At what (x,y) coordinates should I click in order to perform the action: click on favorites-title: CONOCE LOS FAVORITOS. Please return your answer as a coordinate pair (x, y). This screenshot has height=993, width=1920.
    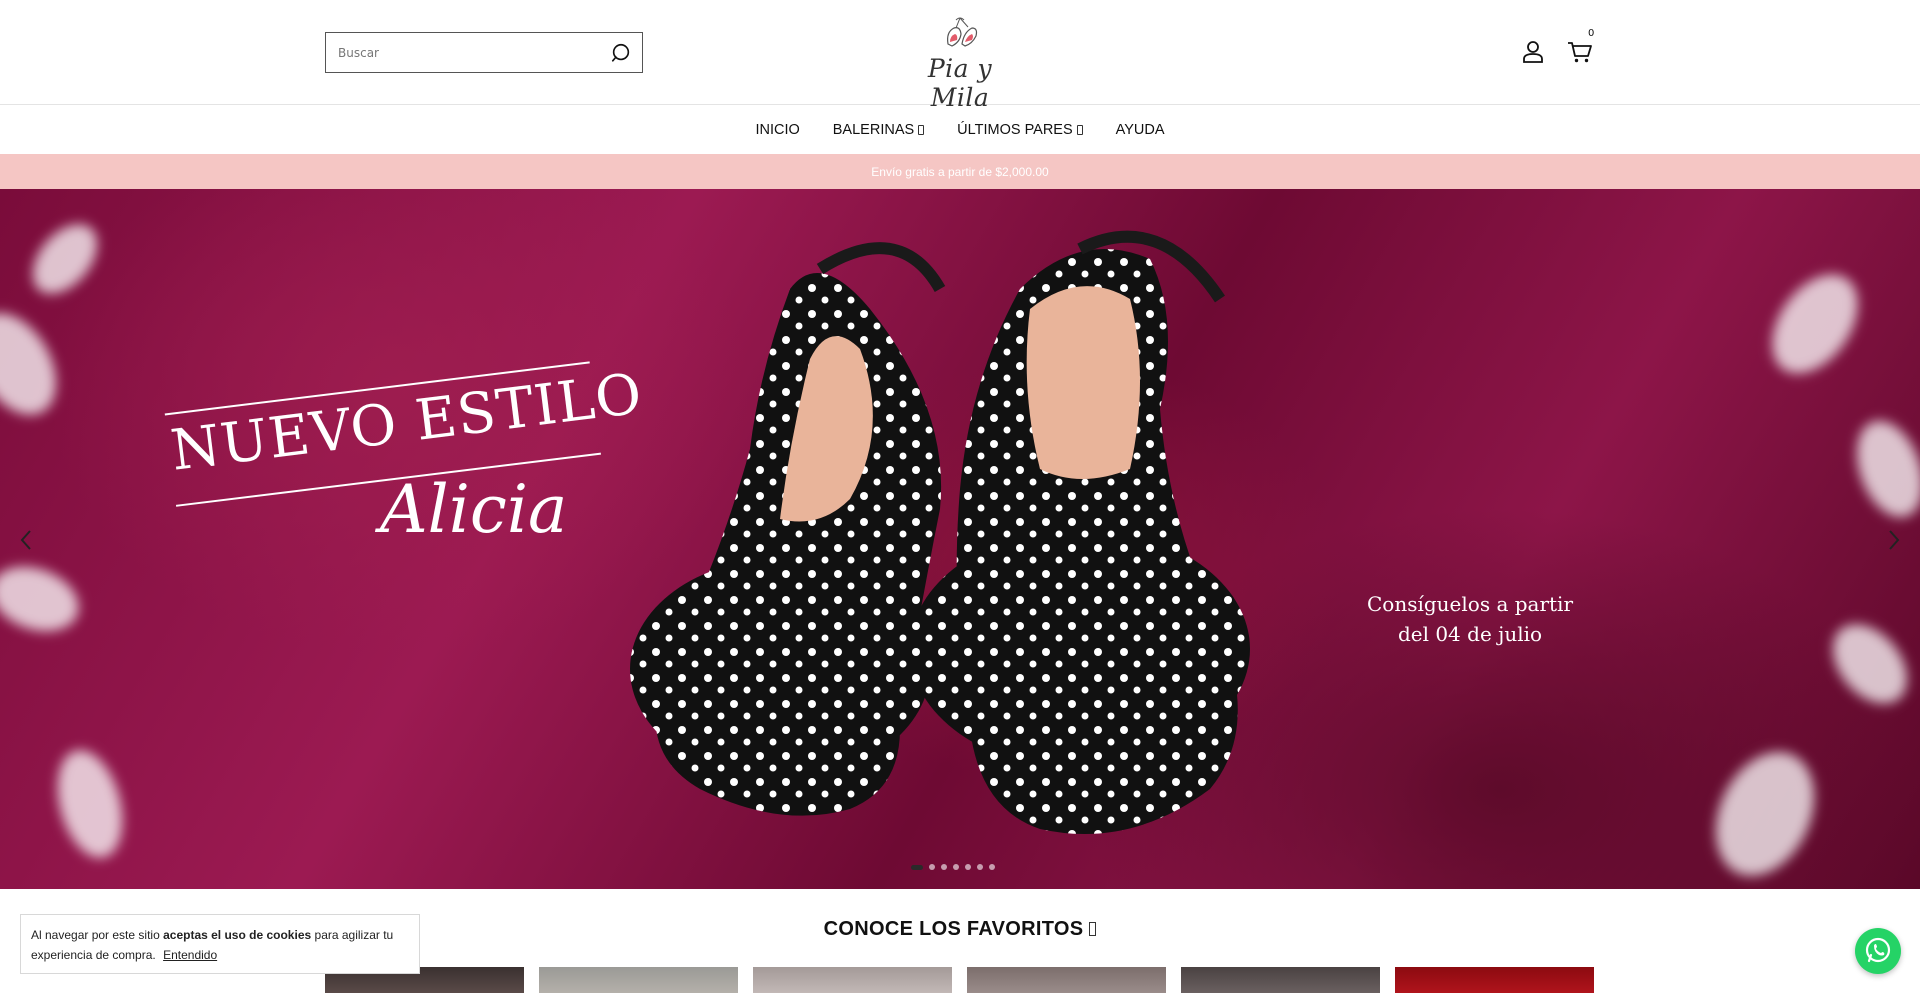
    Looking at the image, I should click on (953, 929).